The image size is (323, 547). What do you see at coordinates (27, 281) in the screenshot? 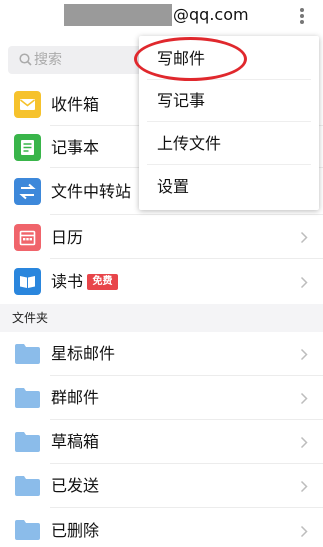
I see `book-icon` at bounding box center [27, 281].